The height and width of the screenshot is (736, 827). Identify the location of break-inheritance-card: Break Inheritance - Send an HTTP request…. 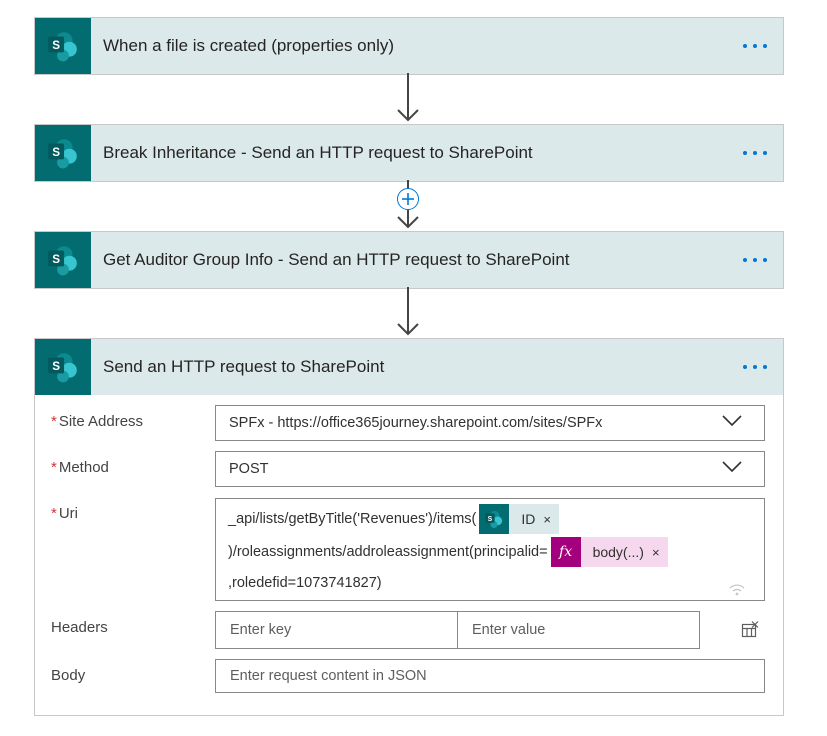
(409, 153).